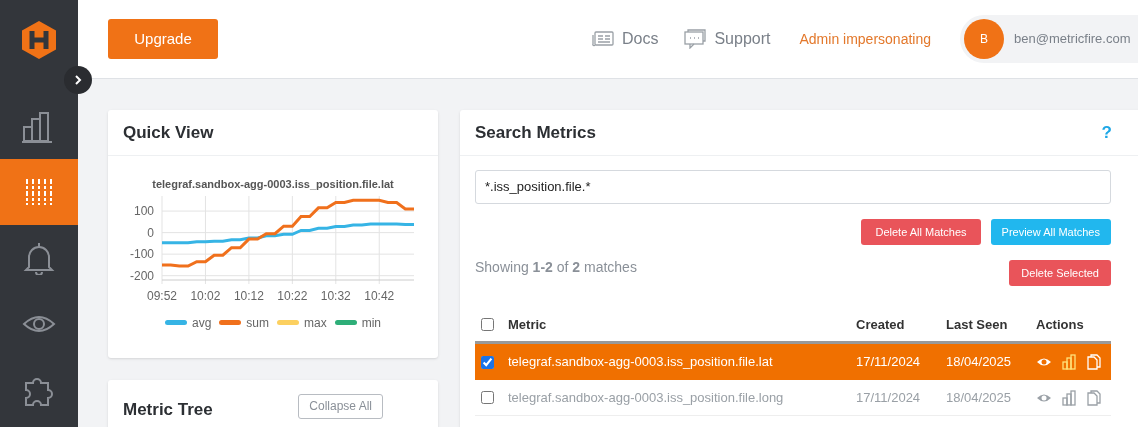  What do you see at coordinates (162, 295) in the screenshot?
I see `x-tick-label: 09:52` at bounding box center [162, 295].